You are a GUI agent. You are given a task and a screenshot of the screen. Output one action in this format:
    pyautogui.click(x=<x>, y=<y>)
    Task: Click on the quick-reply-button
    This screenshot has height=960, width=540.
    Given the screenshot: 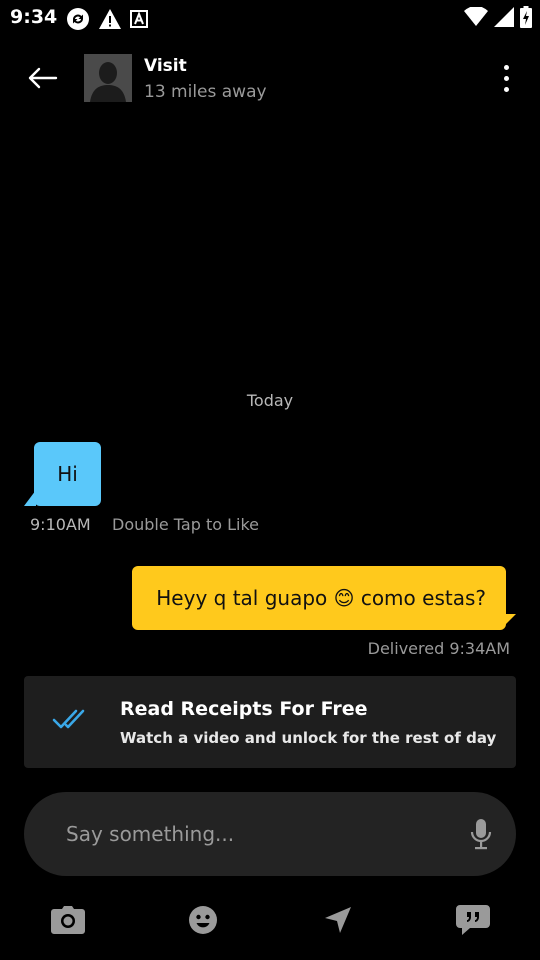 What is the action you would take?
    pyautogui.click(x=473, y=920)
    